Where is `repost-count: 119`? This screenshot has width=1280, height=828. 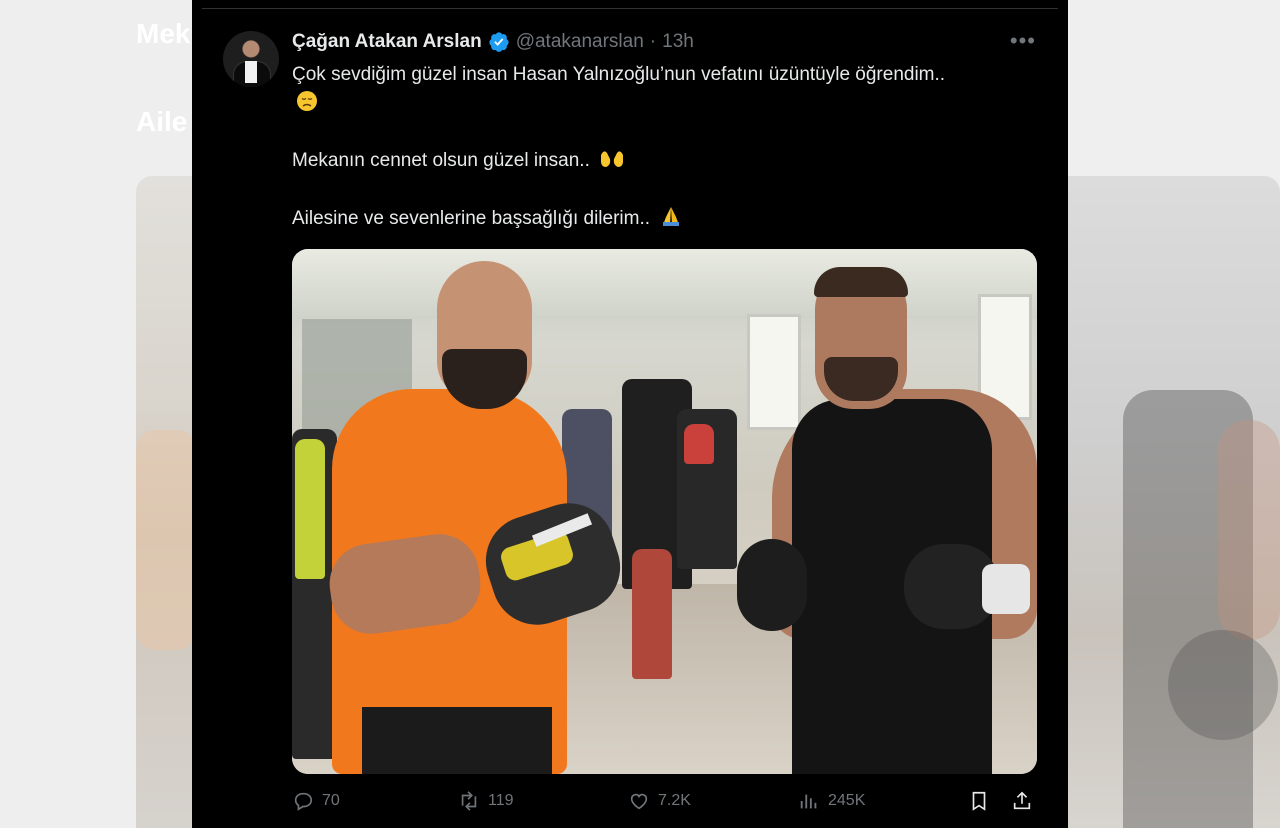 repost-count: 119 is located at coordinates (501, 800).